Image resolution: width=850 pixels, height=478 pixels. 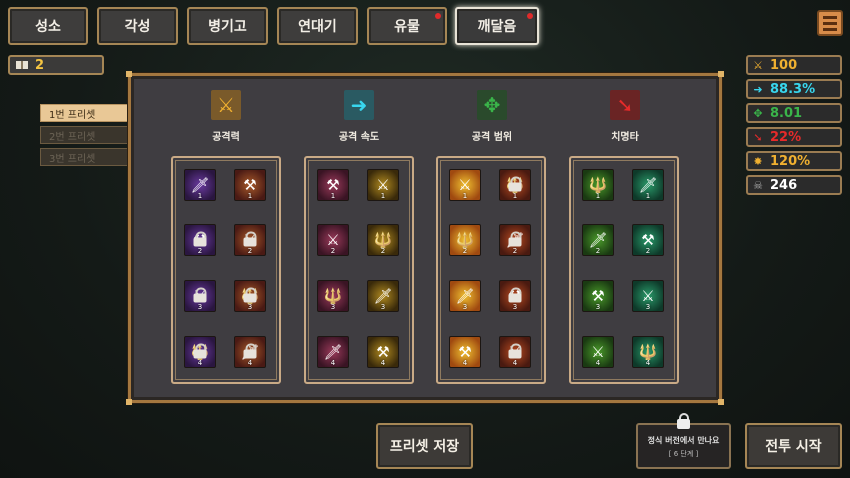 I want to click on menu-line, so click(x=830, y=29).